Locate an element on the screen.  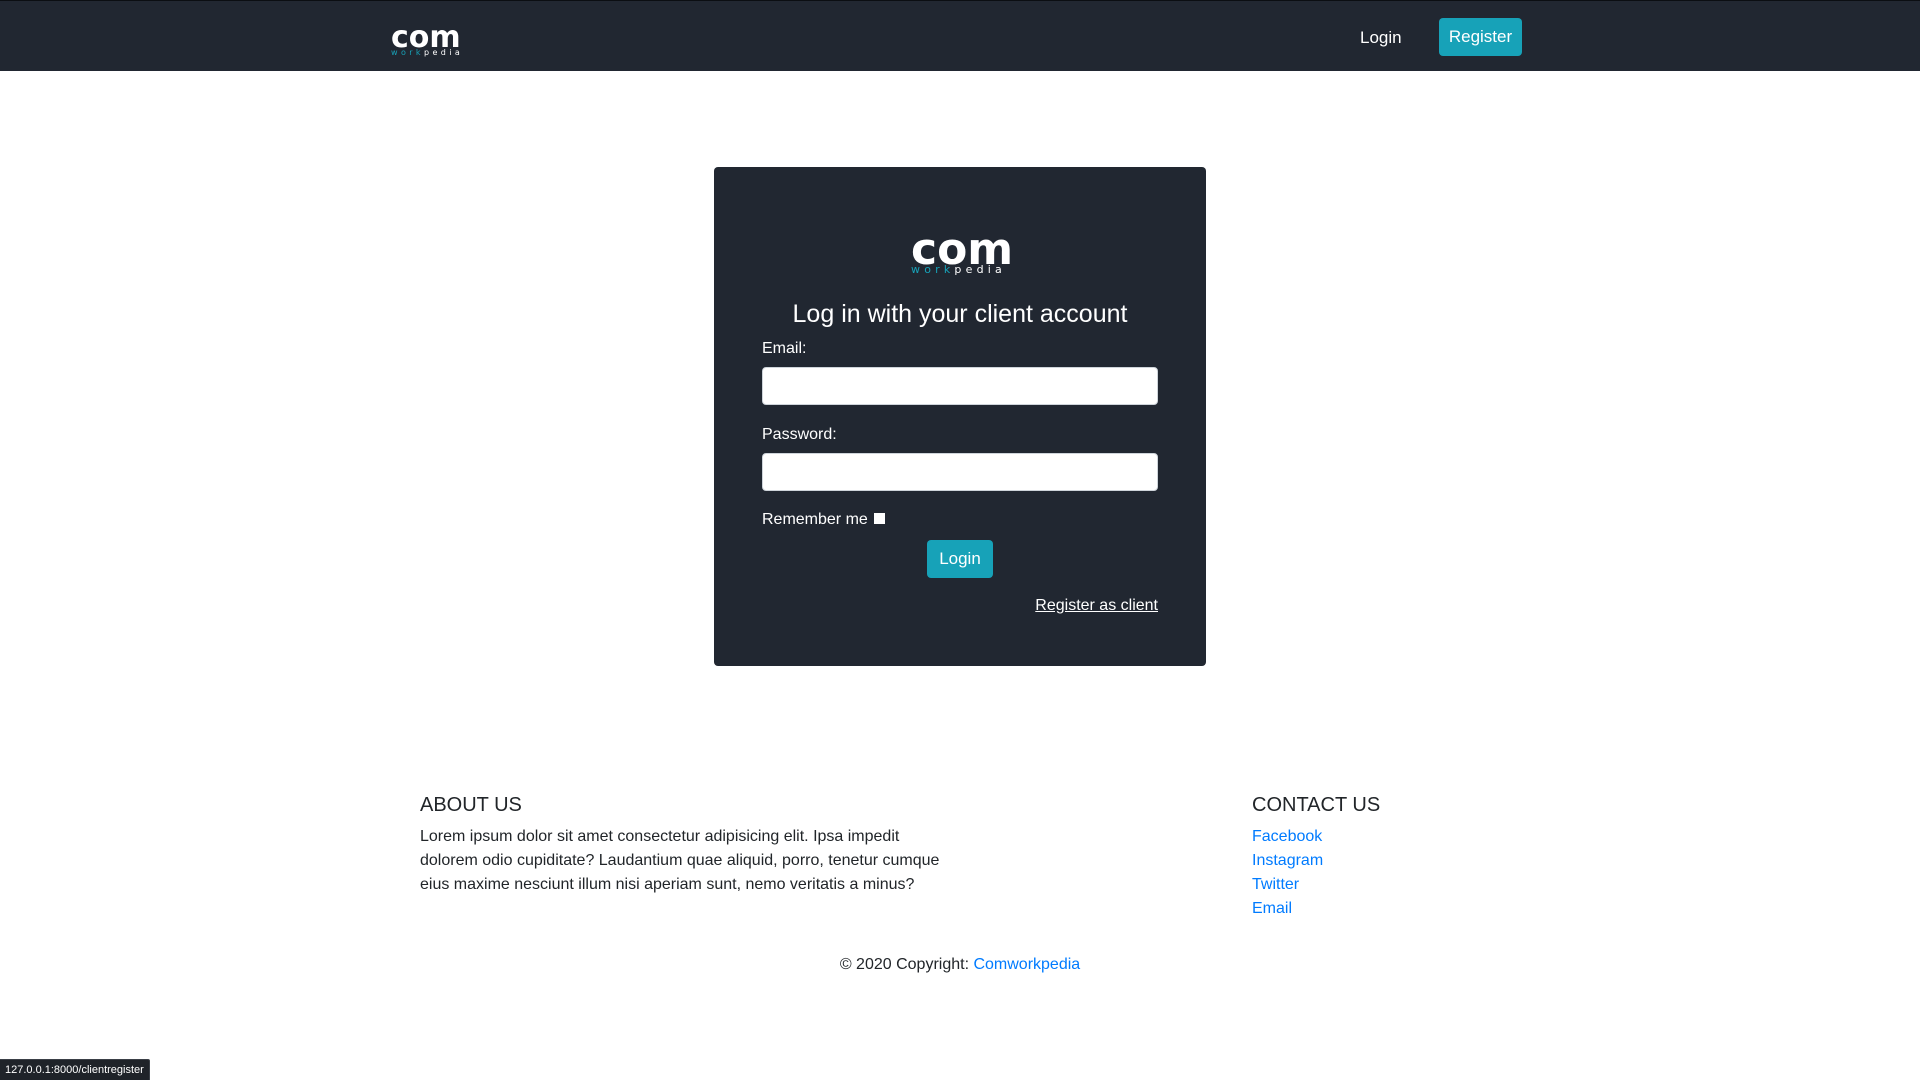
card-logo: com workpedia is located at coordinates (966, 254).